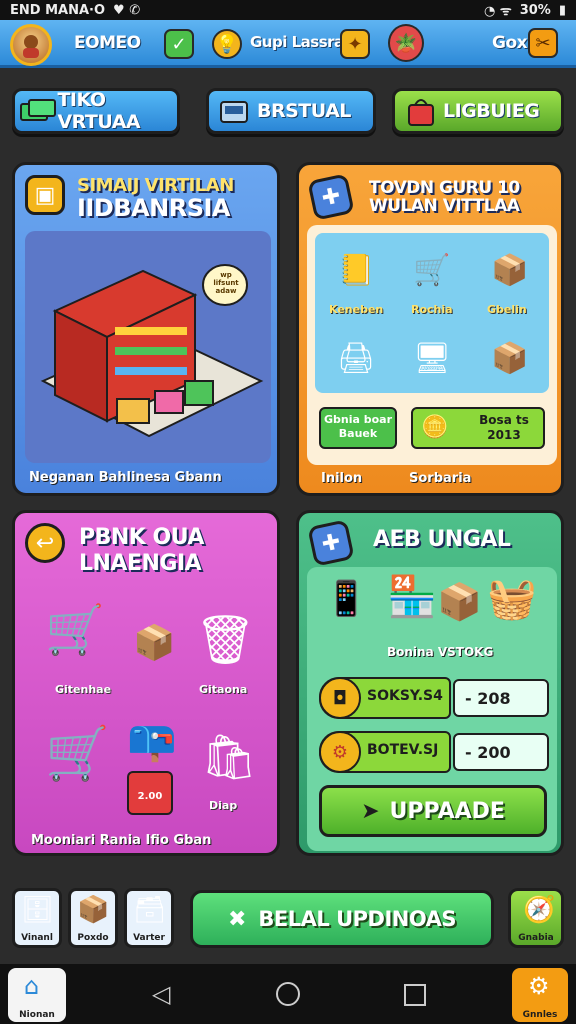 Image resolution: width=576 pixels, height=1024 pixels. I want to click on gold-coin-icon: ◘, so click(340, 698).